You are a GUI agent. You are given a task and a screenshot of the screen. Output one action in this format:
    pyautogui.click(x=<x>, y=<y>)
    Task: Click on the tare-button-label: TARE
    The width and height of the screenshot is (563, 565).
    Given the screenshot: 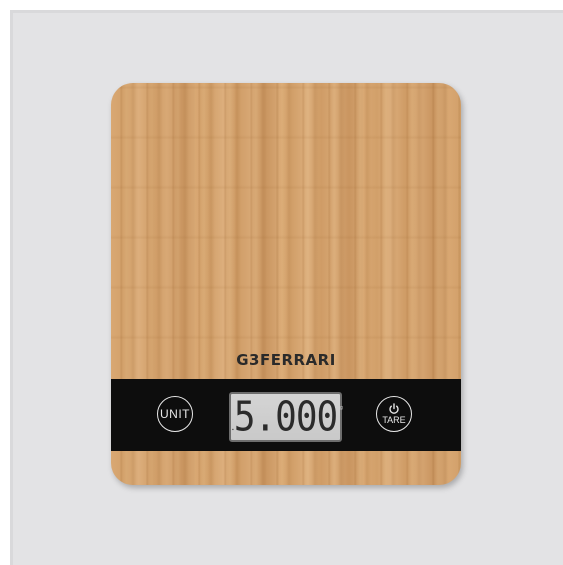 What is the action you would take?
    pyautogui.click(x=394, y=420)
    